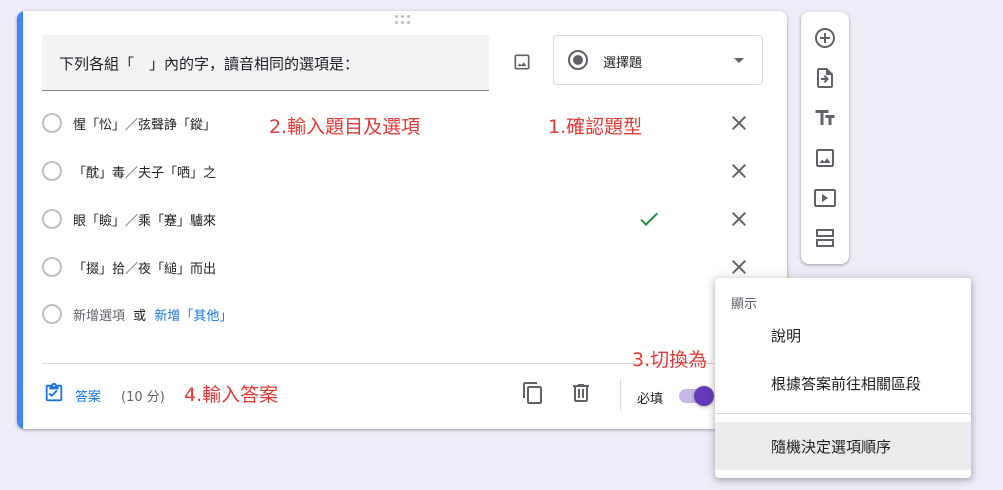 This screenshot has height=490, width=1003. What do you see at coordinates (843, 446) in the screenshot?
I see `menu-item-shuffle-options: 隨機決定選項順序` at bounding box center [843, 446].